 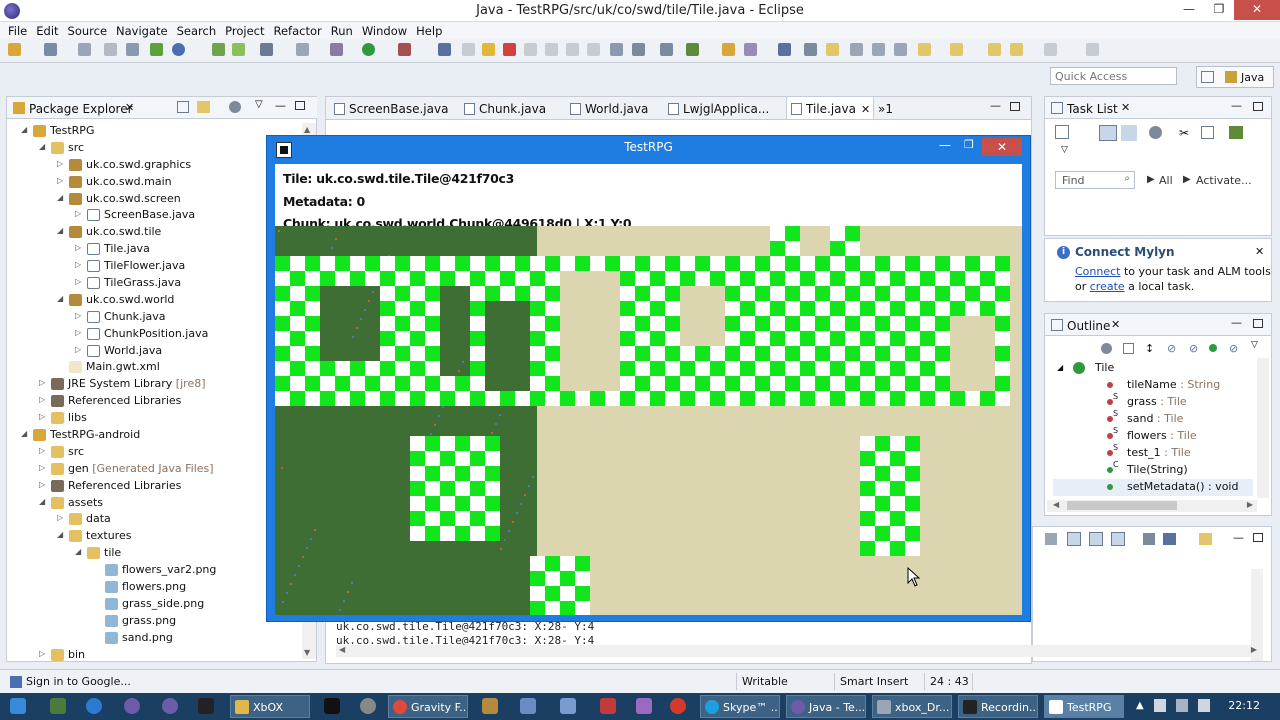 What do you see at coordinates (638, 49) in the screenshot?
I see `use-step-filters-icon` at bounding box center [638, 49].